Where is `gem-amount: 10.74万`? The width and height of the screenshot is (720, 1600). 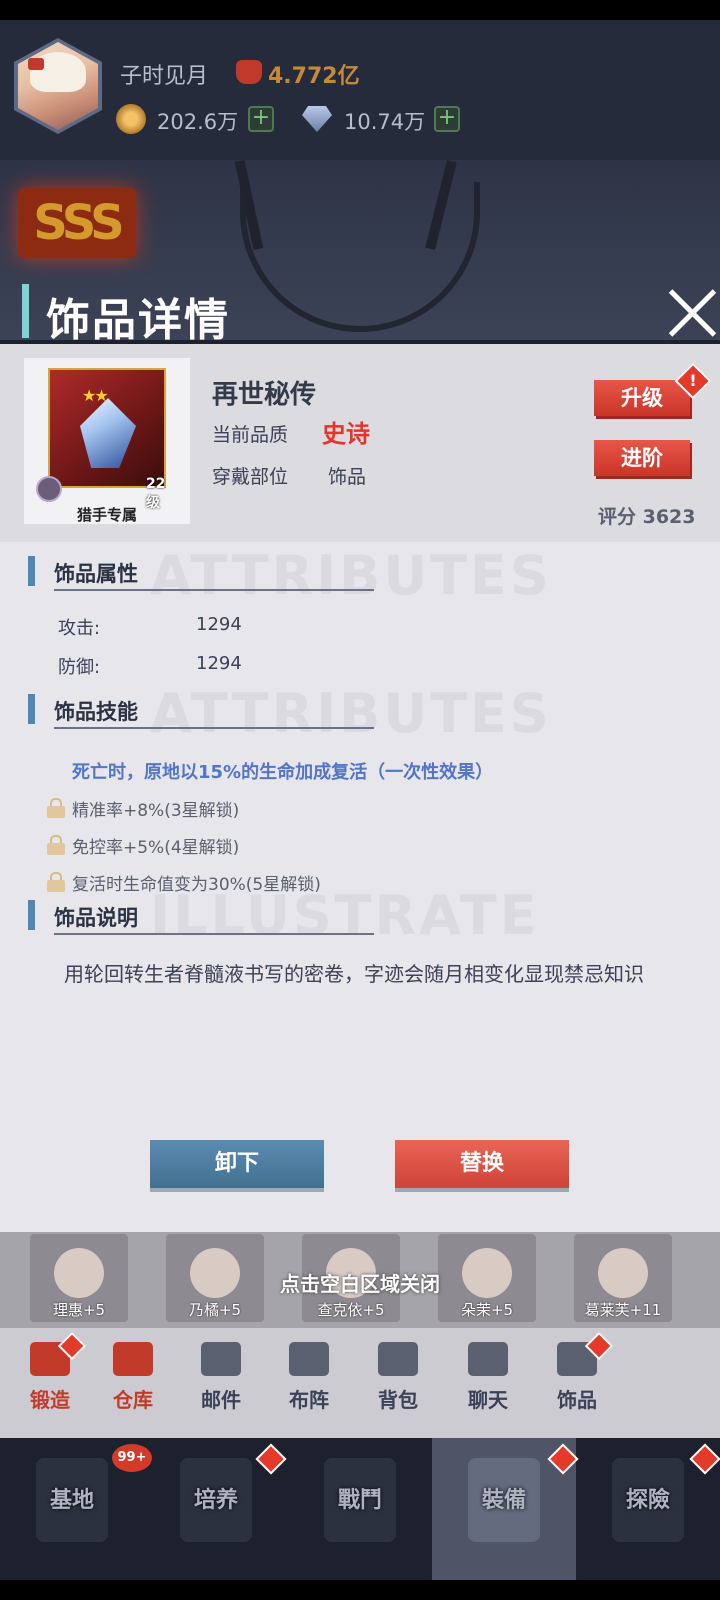
gem-amount: 10.74万 is located at coordinates (385, 122).